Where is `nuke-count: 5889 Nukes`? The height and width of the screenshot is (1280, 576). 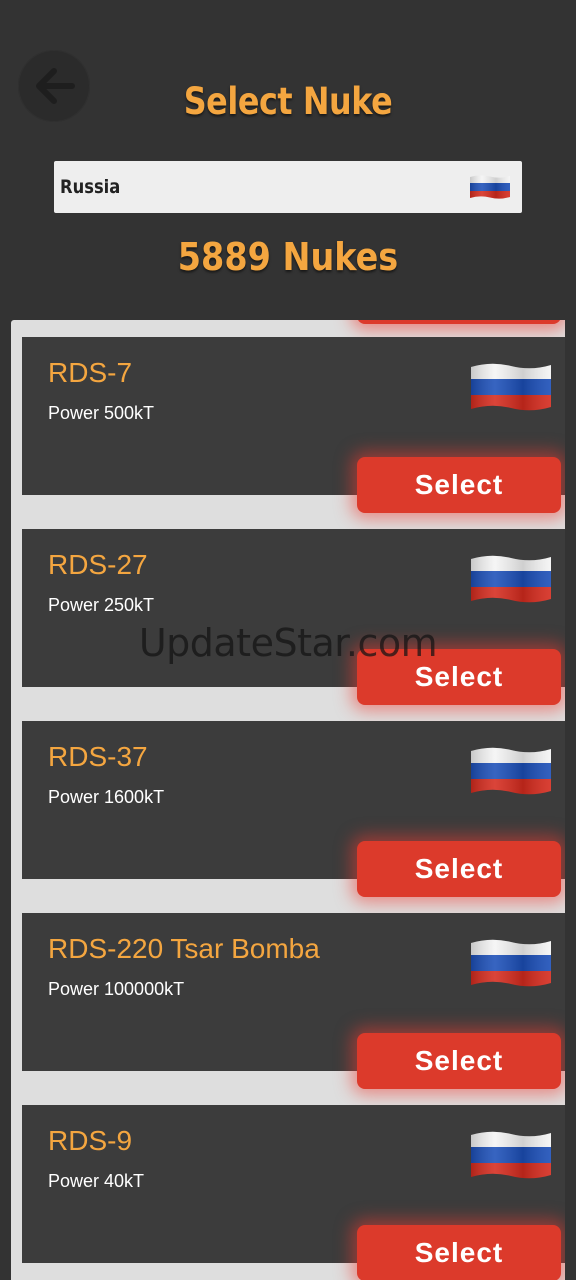 nuke-count: 5889 Nukes is located at coordinates (288, 257).